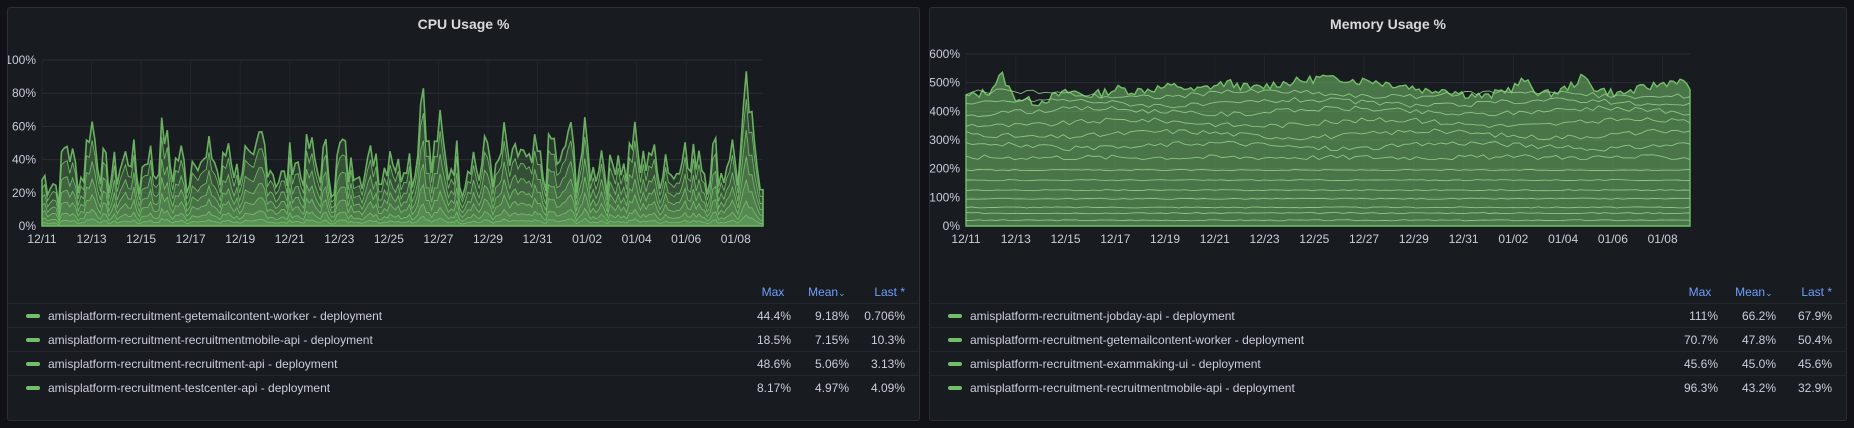 The height and width of the screenshot is (428, 1854). What do you see at coordinates (945, 83) in the screenshot?
I see `y-tick-label: 500%` at bounding box center [945, 83].